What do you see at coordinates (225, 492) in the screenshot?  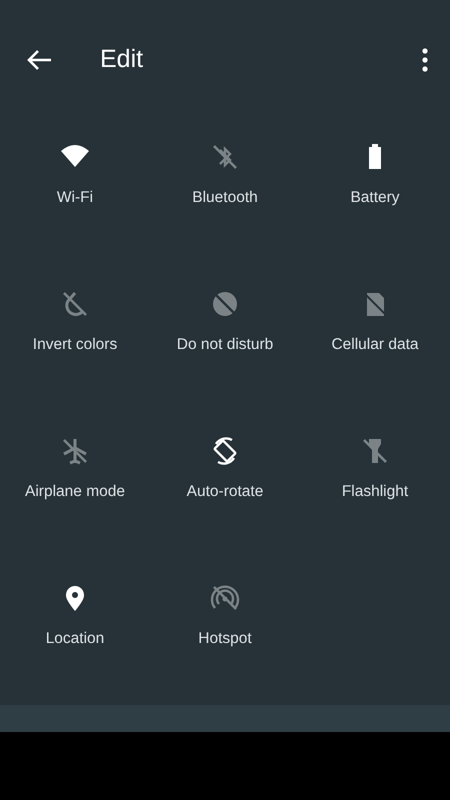 I see `tile-label: Auto-rotate` at bounding box center [225, 492].